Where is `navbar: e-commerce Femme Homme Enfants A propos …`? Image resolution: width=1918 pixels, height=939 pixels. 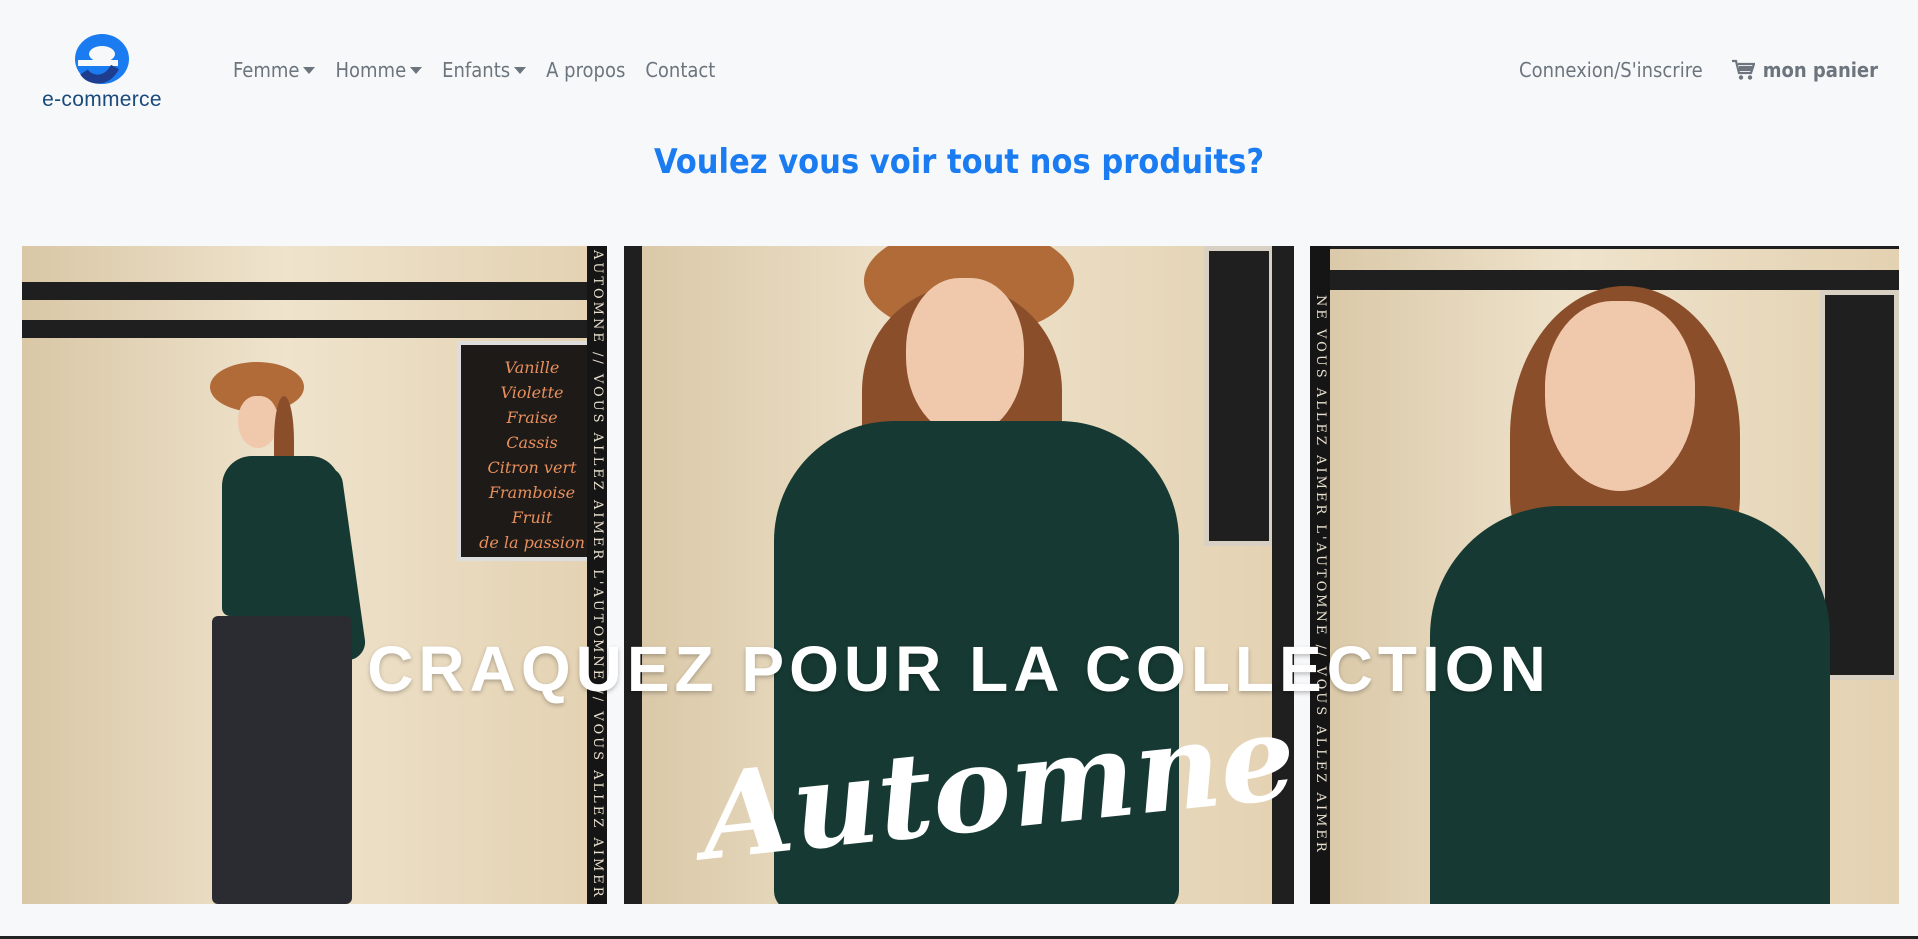
navbar: e-commerce Femme Homme Enfants A propos … is located at coordinates (959, 70).